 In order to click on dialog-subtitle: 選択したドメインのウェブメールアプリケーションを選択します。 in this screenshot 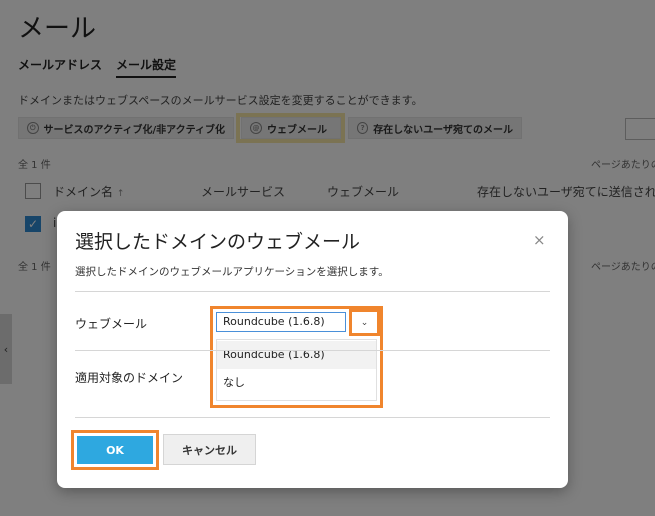, I will do `click(232, 272)`.